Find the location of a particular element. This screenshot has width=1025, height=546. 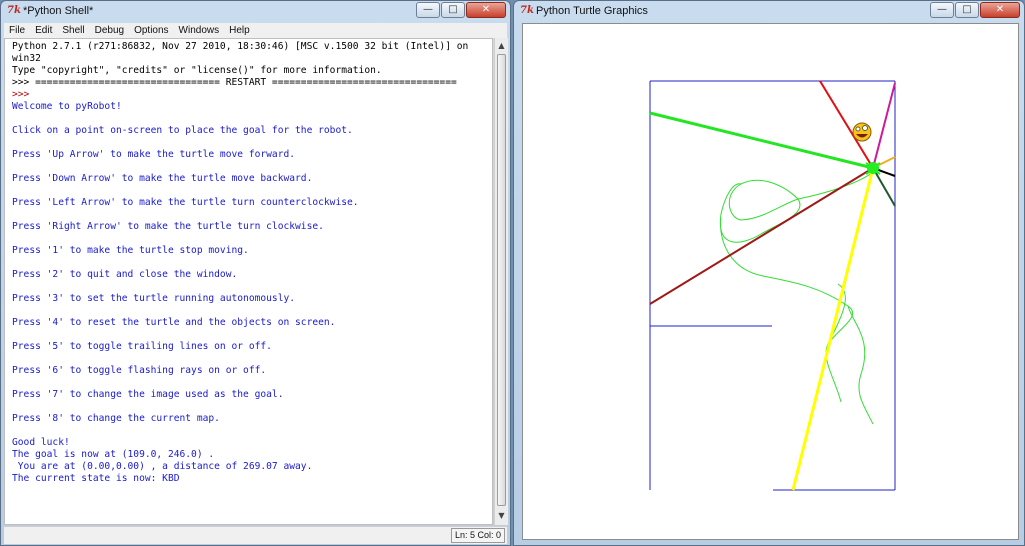

menu-help: Help is located at coordinates (239, 30).